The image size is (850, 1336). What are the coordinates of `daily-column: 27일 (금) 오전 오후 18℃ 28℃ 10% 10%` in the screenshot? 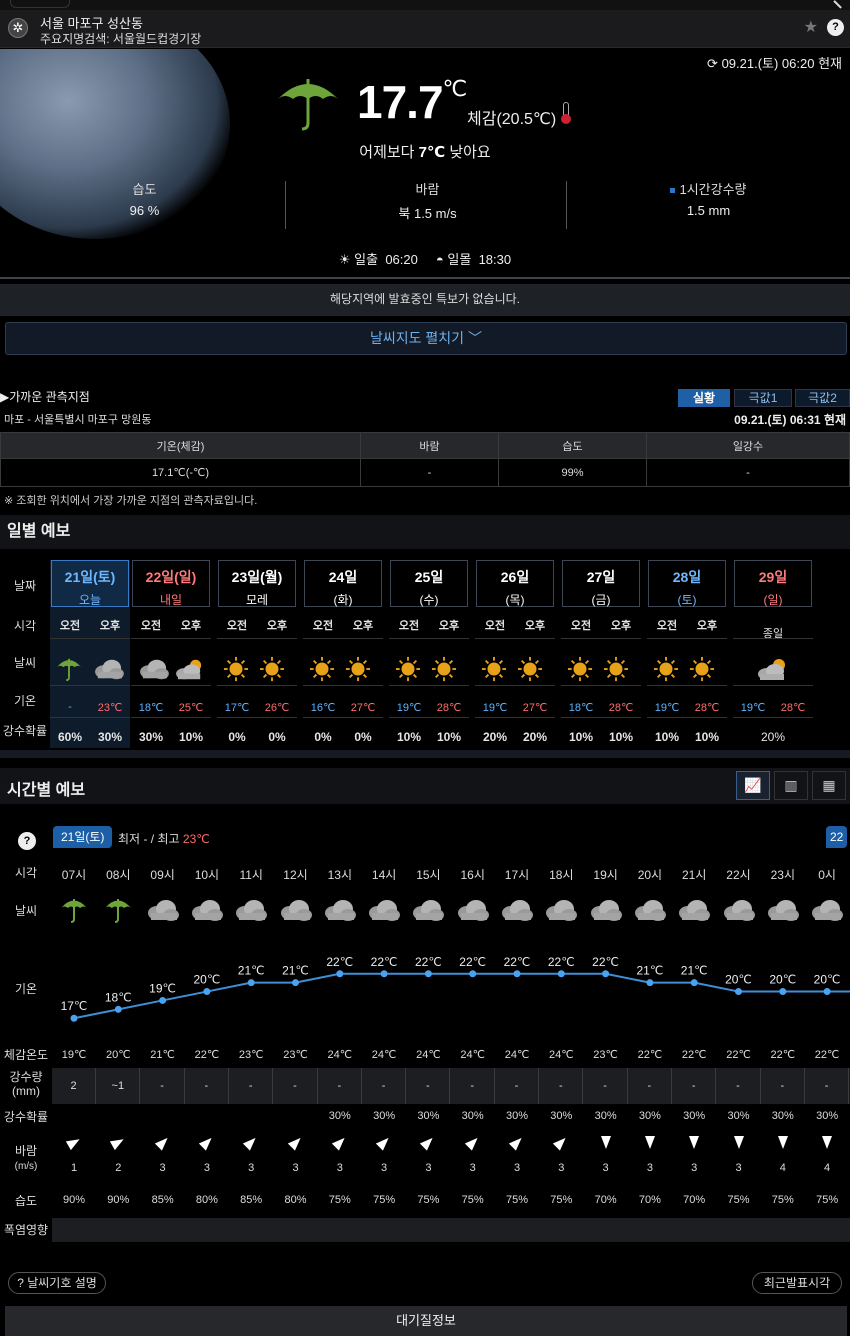 It's located at (601, 654).